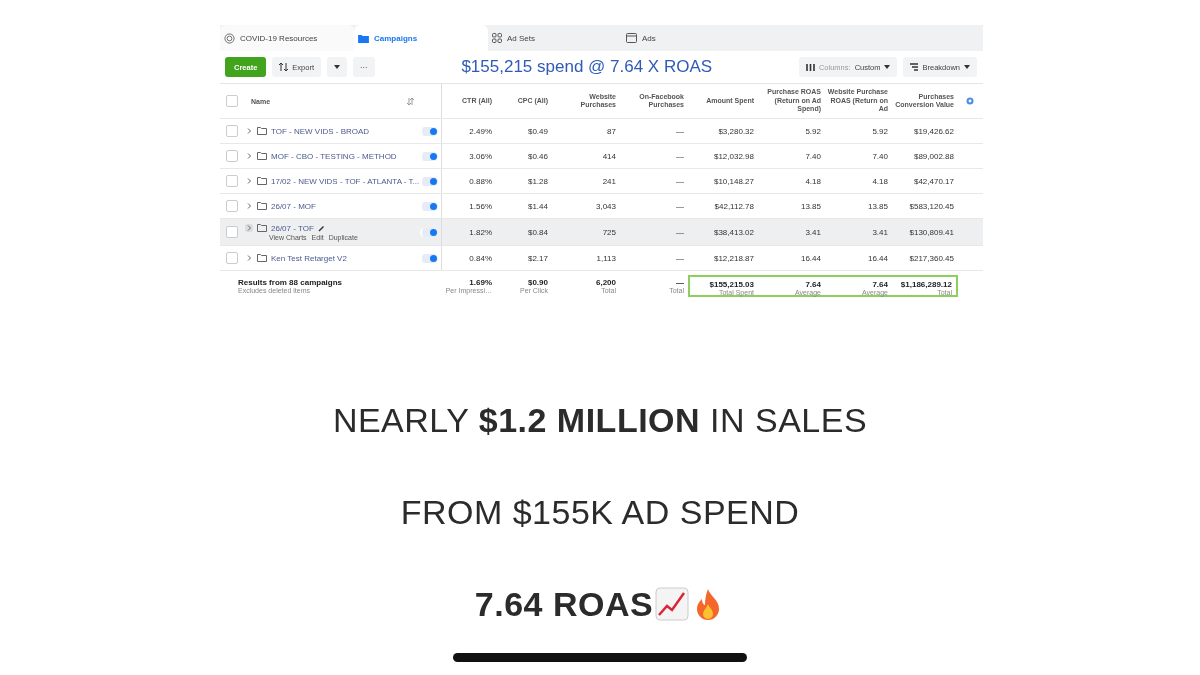 The width and height of the screenshot is (1200, 675). I want to click on table-cell-text: 725, so click(609, 232).